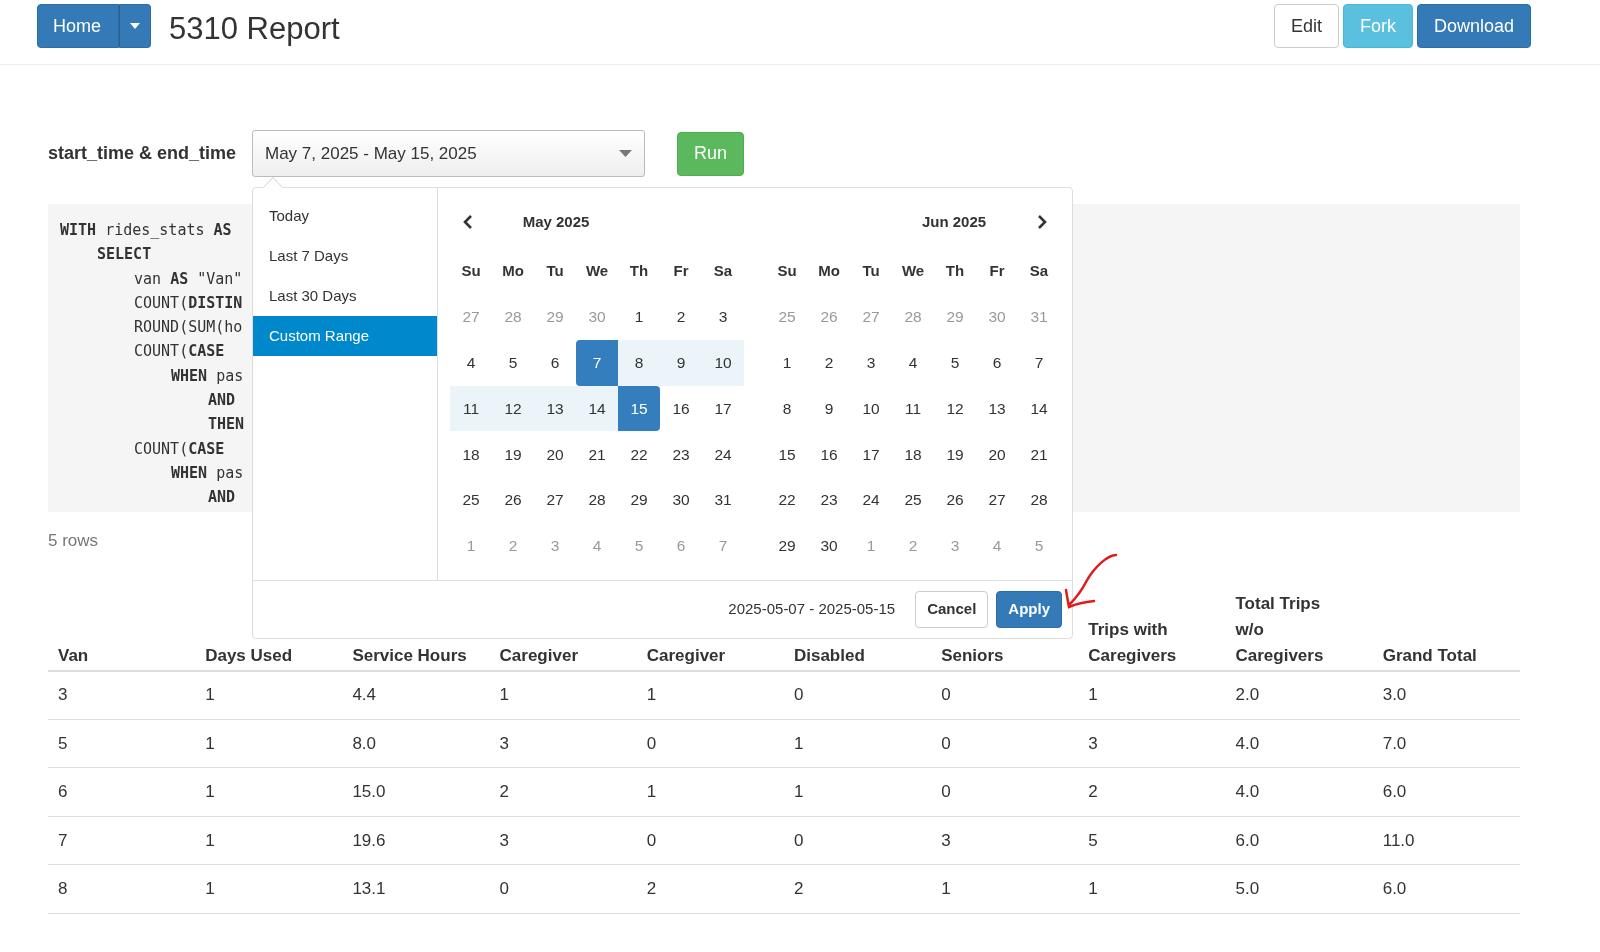  I want to click on date-range-field: May 7, 2025 - May 15, 2025, so click(448, 153).